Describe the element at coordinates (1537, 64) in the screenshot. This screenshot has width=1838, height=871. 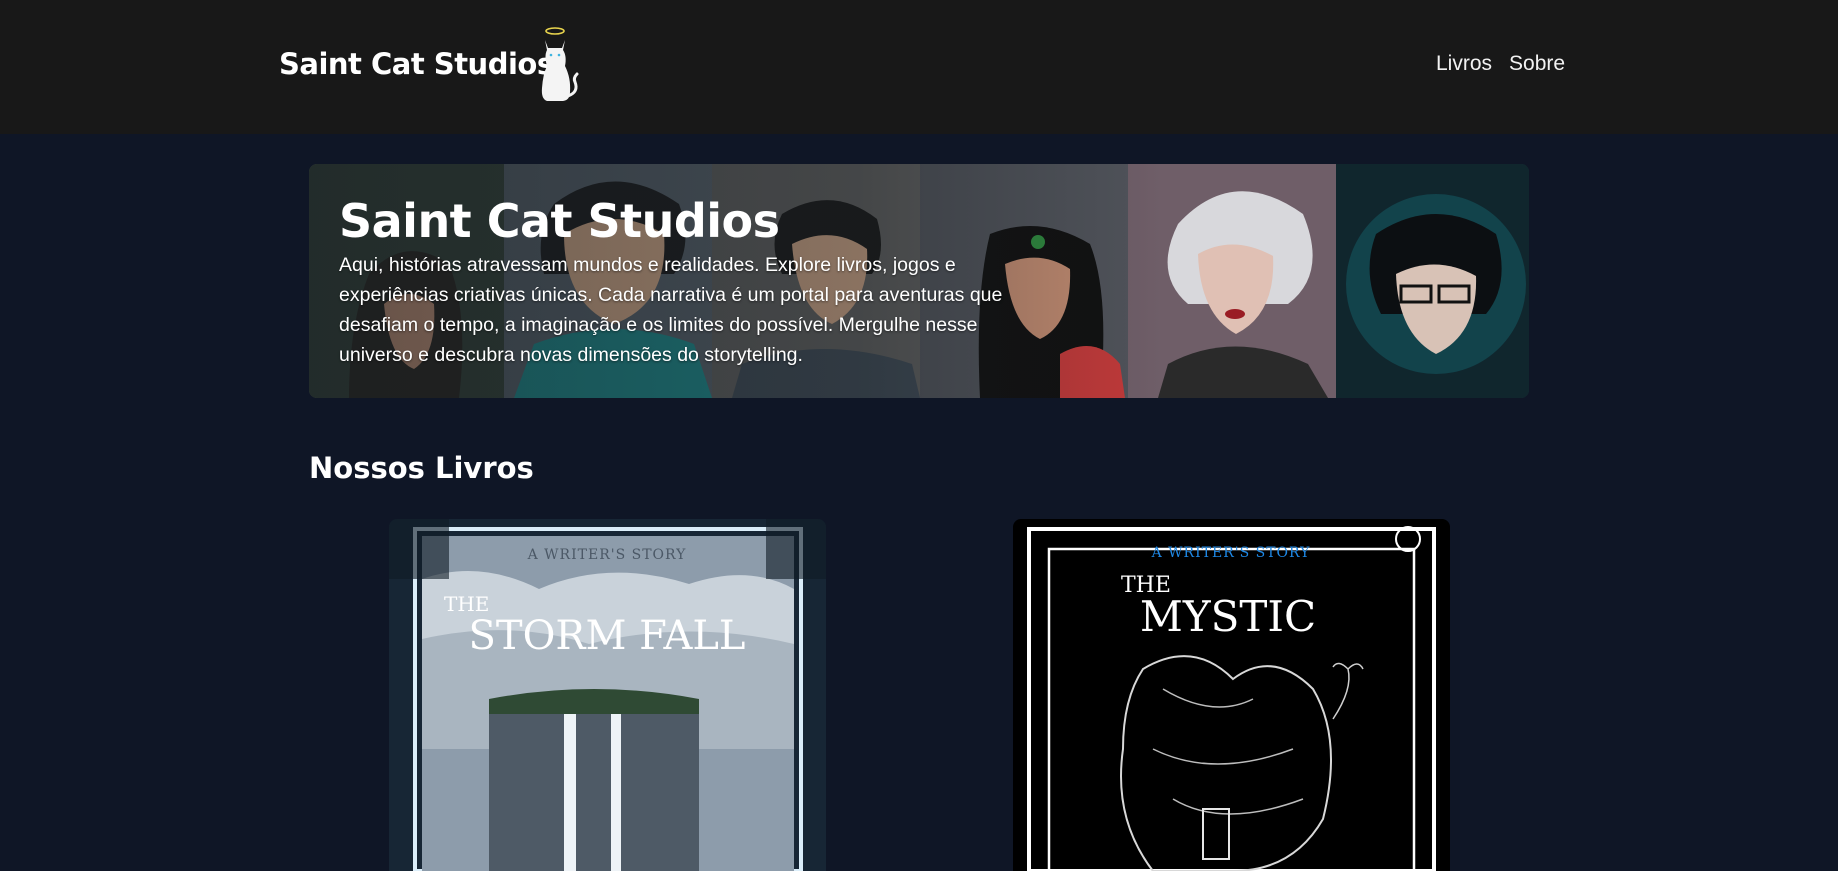
I see `nav-link-sobre: Sobre` at that location.